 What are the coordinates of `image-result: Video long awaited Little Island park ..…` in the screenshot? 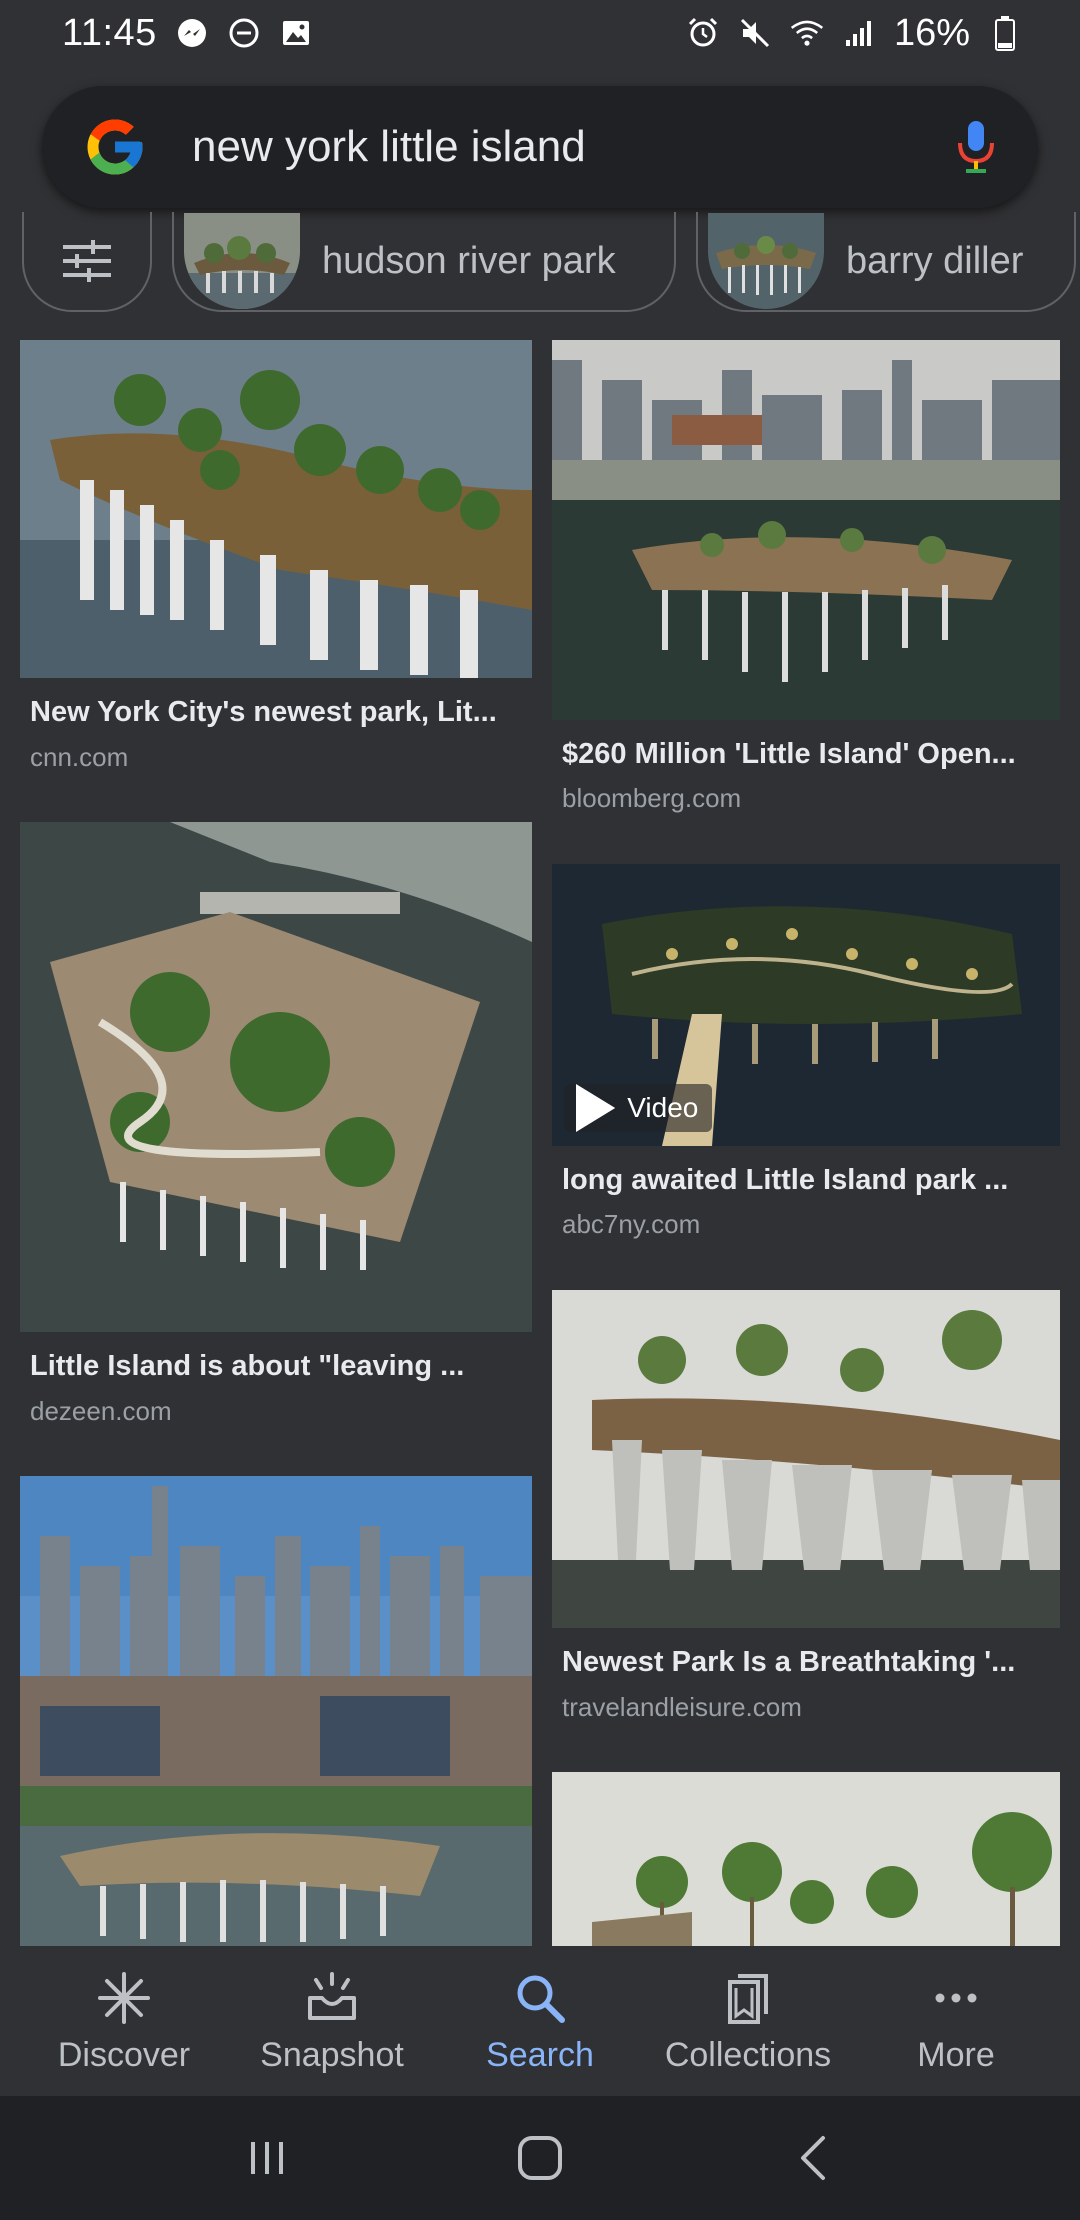 It's located at (806, 1059).